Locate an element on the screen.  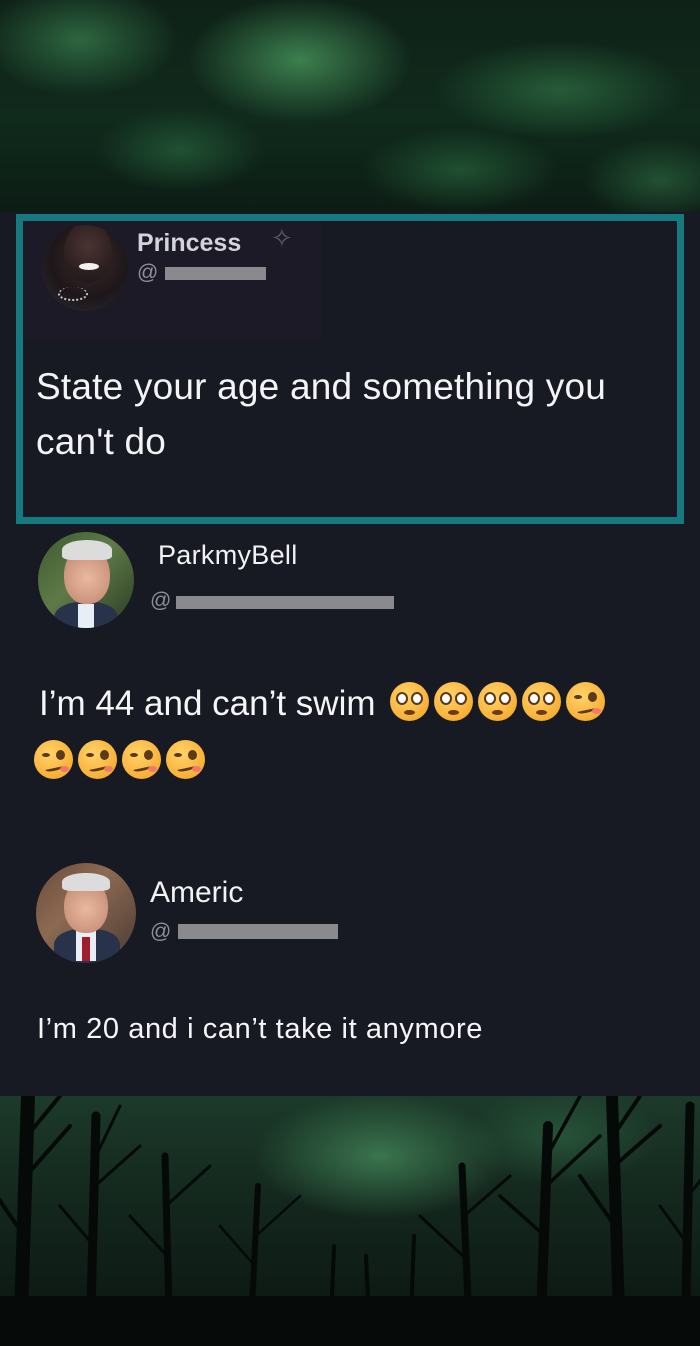
reply-2-handle: @ is located at coordinates (160, 932).